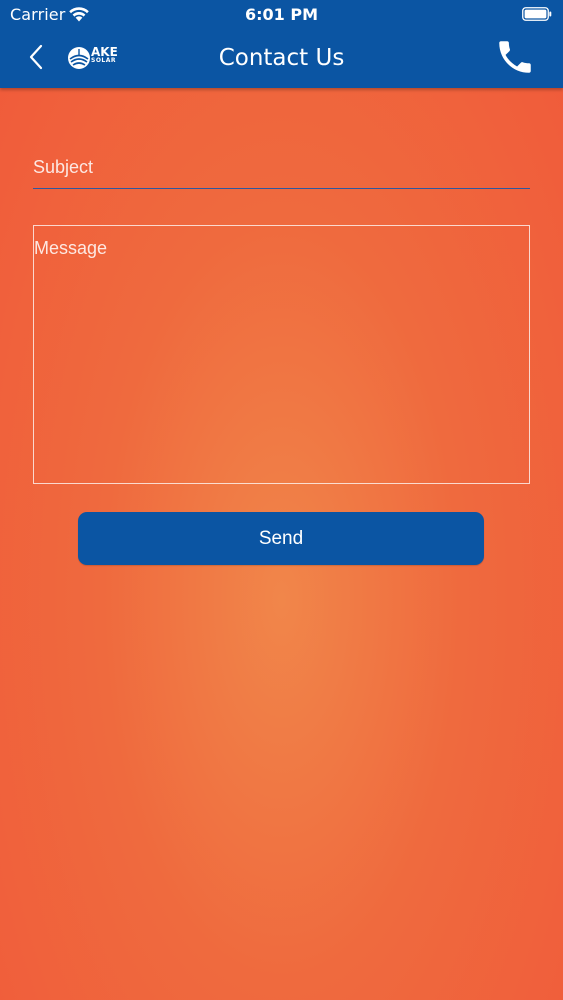  I want to click on subject-input: Subject, so click(281, 170).